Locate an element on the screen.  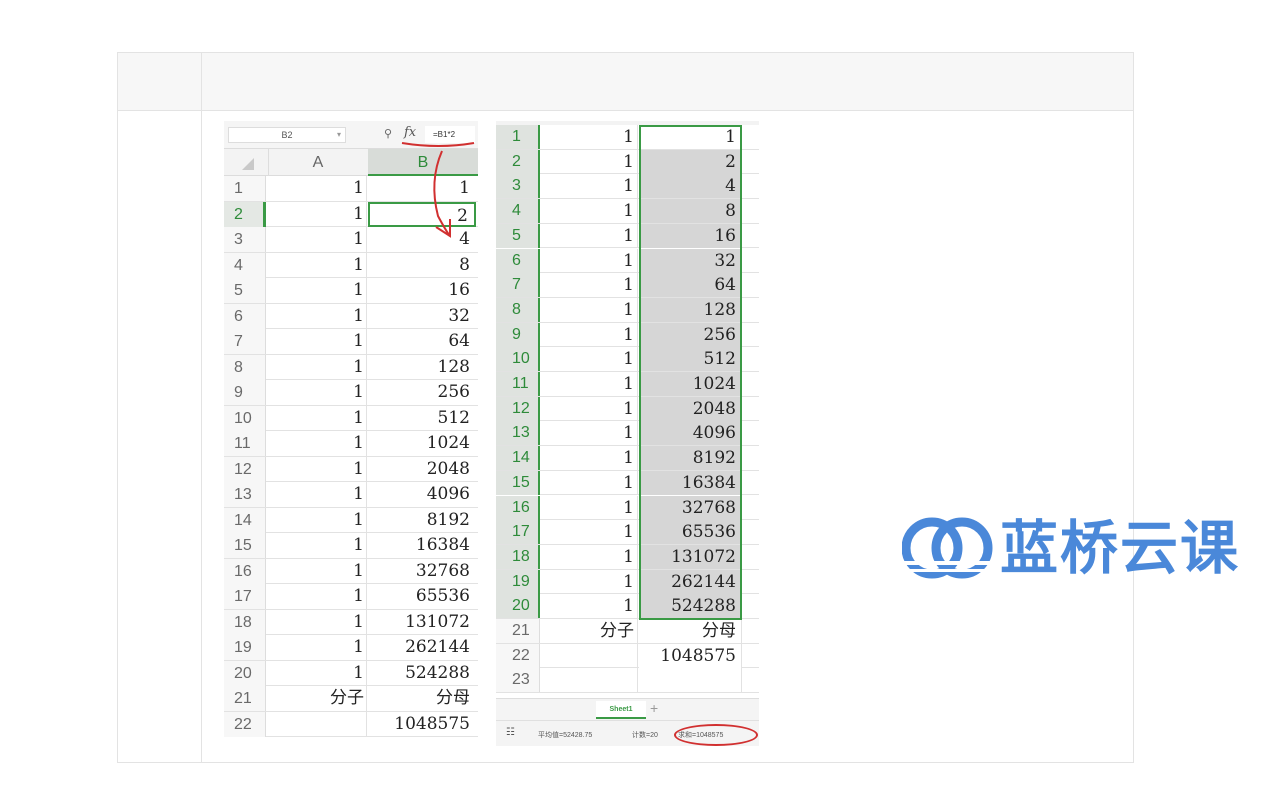
cell-b: 分母 is located at coordinates (690, 631).